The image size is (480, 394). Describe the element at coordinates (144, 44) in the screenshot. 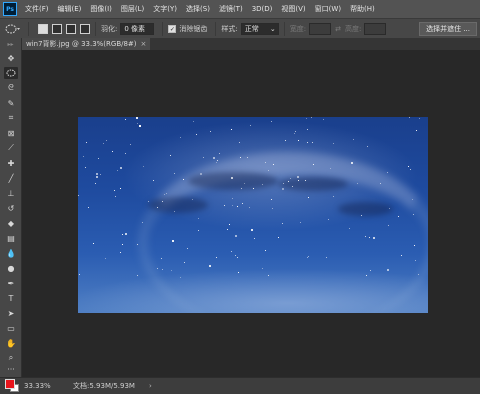

I see `close-icon: ×` at that location.